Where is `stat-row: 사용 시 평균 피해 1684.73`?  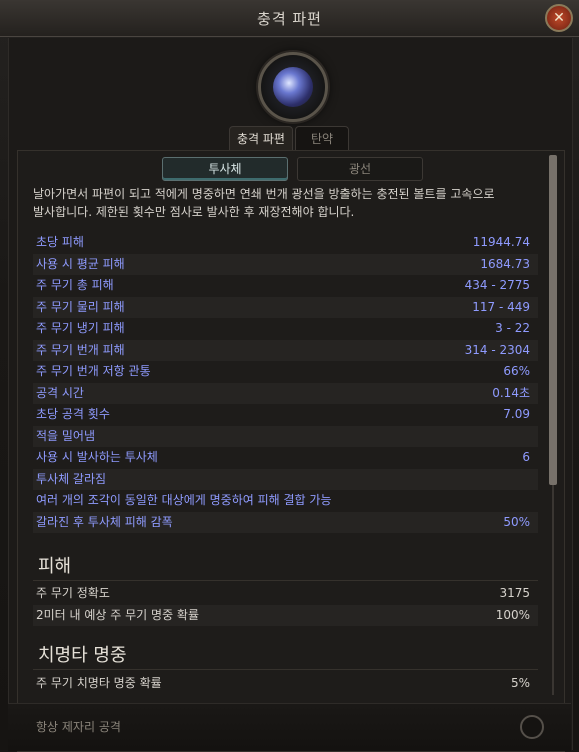 stat-row: 사용 시 평균 피해 1684.73 is located at coordinates (285, 264).